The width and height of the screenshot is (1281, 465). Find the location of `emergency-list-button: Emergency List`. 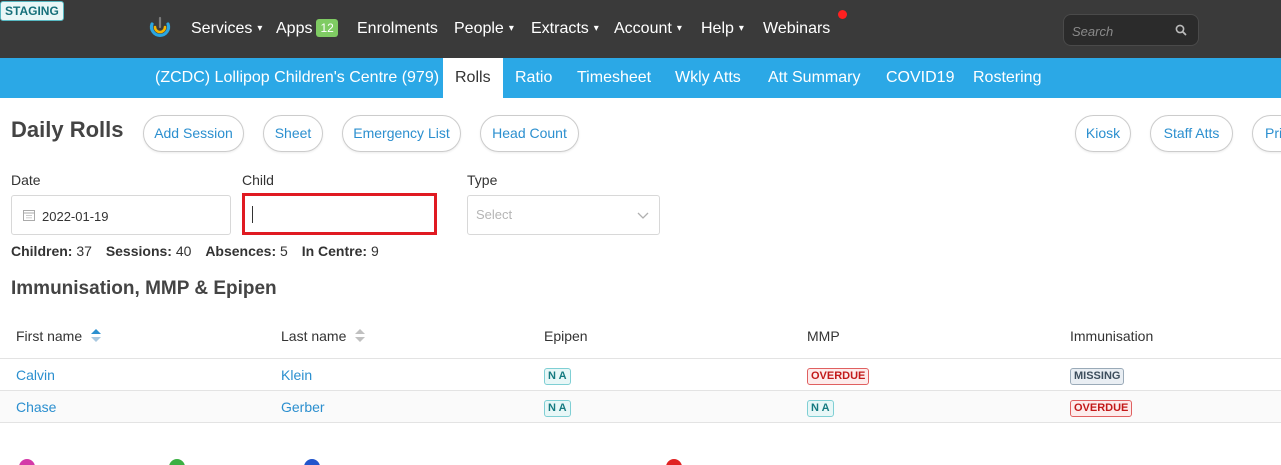

emergency-list-button: Emergency List is located at coordinates (401, 133).